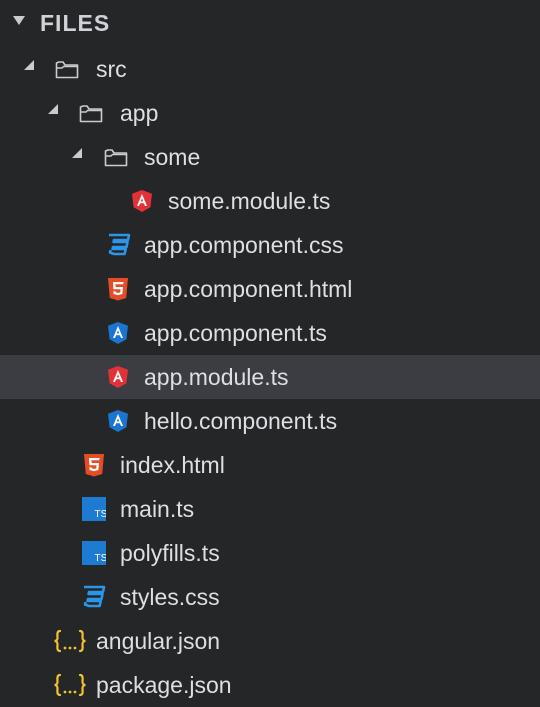 This screenshot has width=540, height=707. I want to click on tree-item-app-component-css: app.component.css, so click(270, 245).